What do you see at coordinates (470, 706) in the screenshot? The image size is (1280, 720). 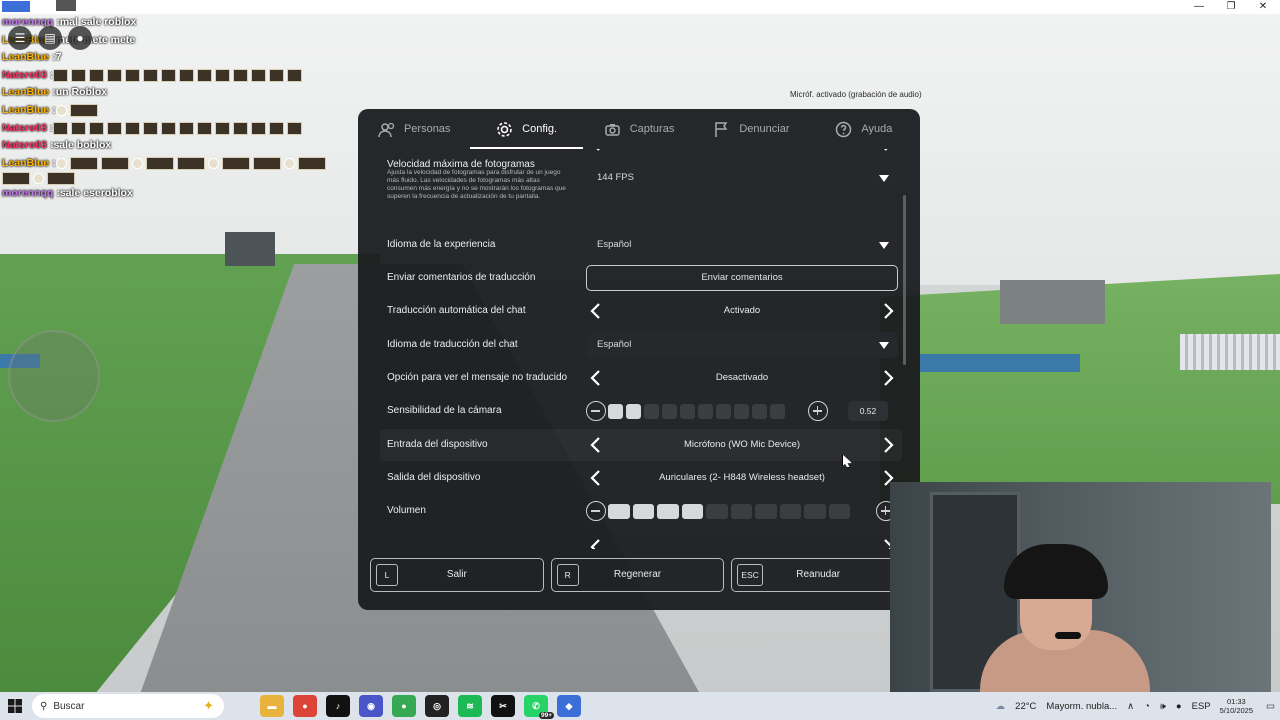 I see `spotify-icon: ≋` at bounding box center [470, 706].